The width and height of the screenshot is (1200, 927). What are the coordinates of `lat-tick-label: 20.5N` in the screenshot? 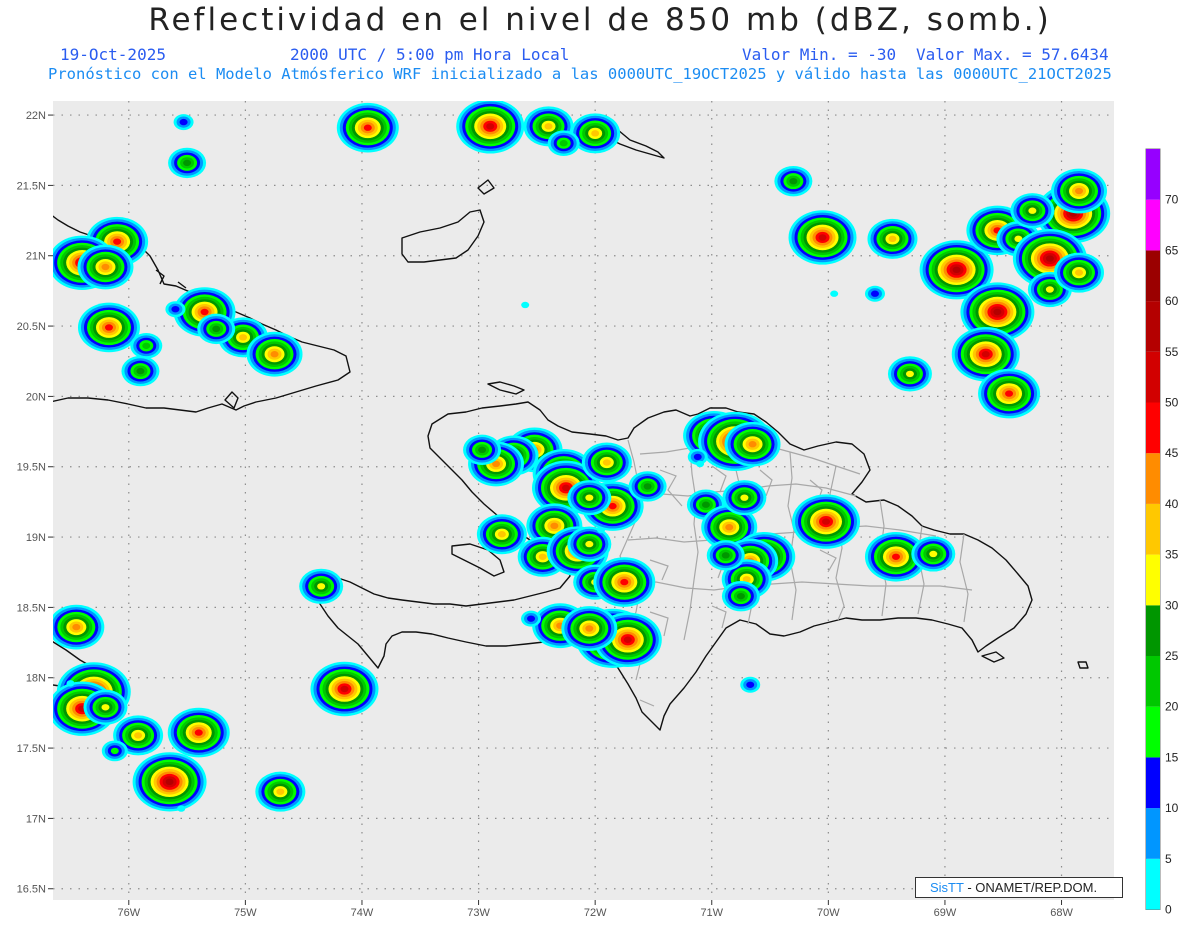 It's located at (31, 327).